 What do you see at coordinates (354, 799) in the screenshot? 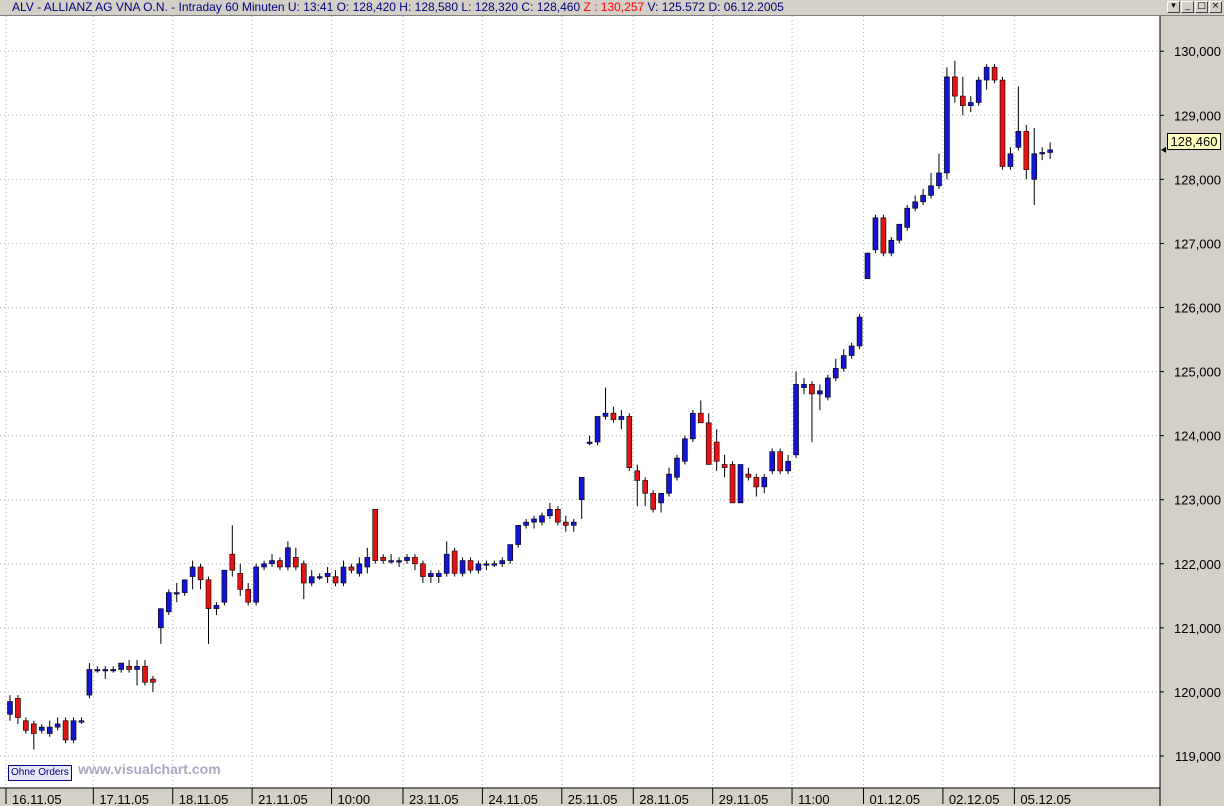
I see `x-tick-label: 10:00` at bounding box center [354, 799].